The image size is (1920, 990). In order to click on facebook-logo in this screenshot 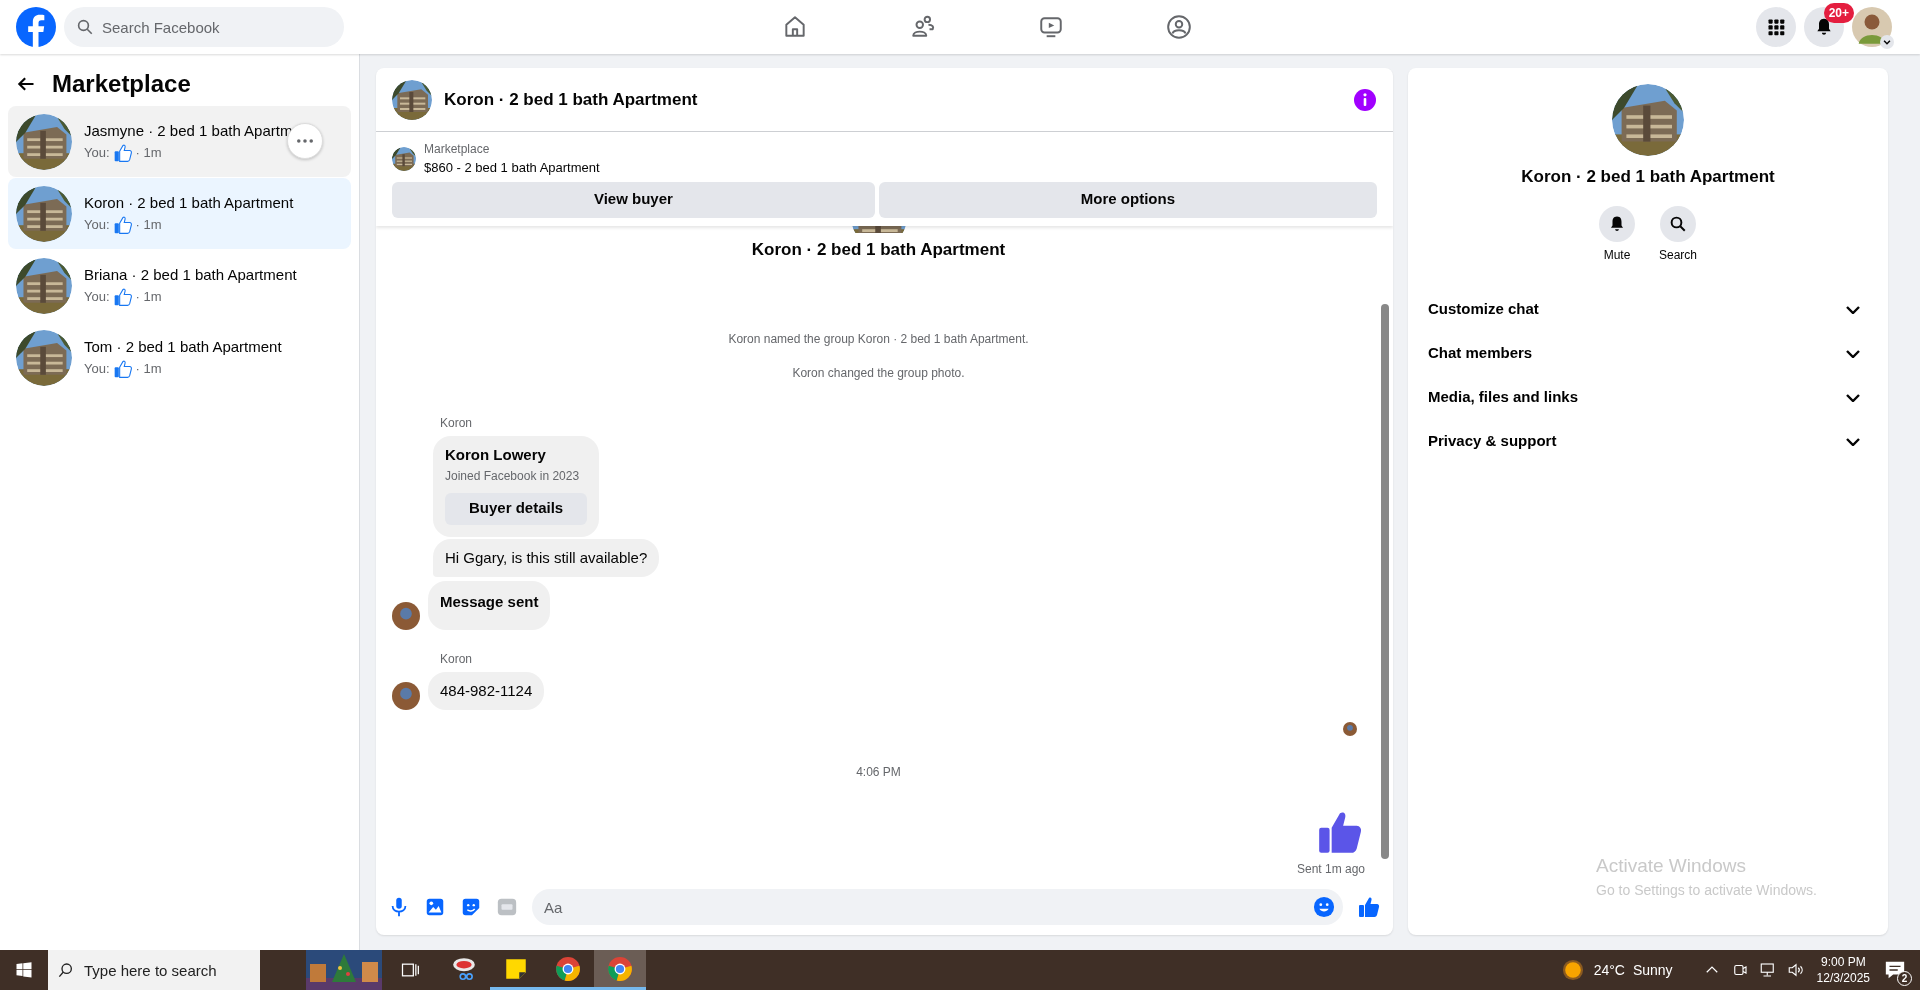, I will do `click(36, 27)`.